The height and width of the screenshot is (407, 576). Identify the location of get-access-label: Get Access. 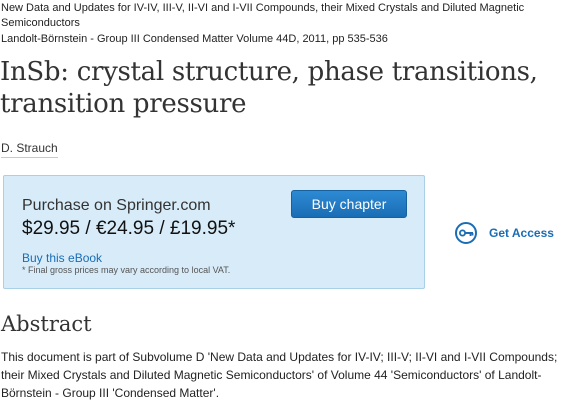
(521, 233).